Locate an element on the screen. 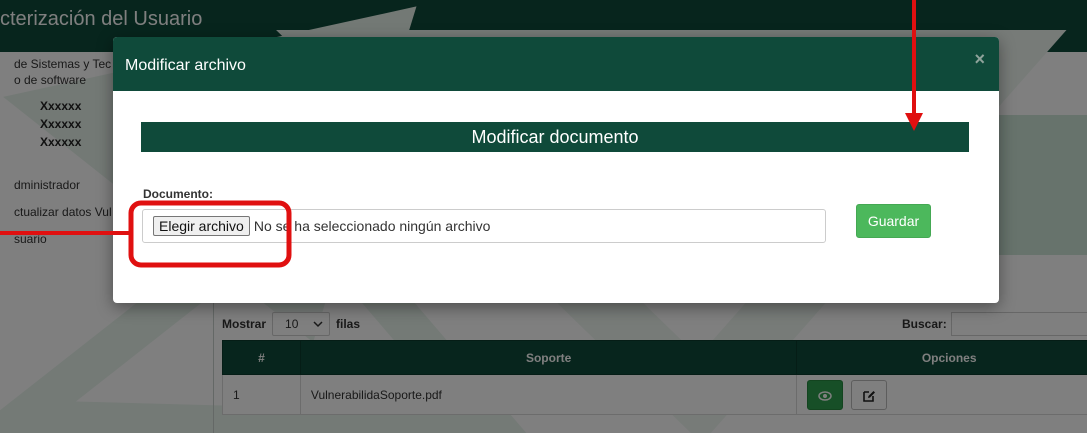 Image resolution: width=1087 pixels, height=433 pixels. save-button: Guardar is located at coordinates (893, 221).